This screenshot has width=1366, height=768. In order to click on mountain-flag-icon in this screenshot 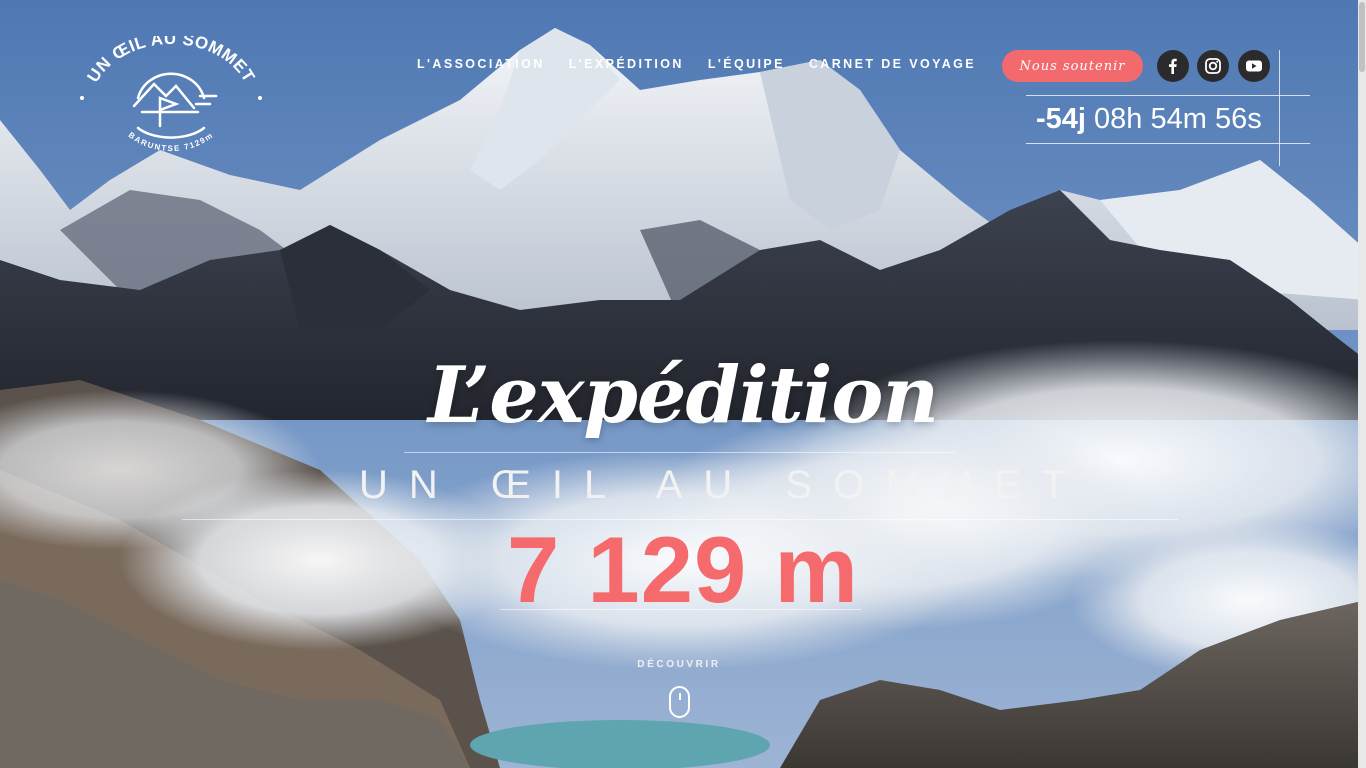, I will do `click(175, 105)`.